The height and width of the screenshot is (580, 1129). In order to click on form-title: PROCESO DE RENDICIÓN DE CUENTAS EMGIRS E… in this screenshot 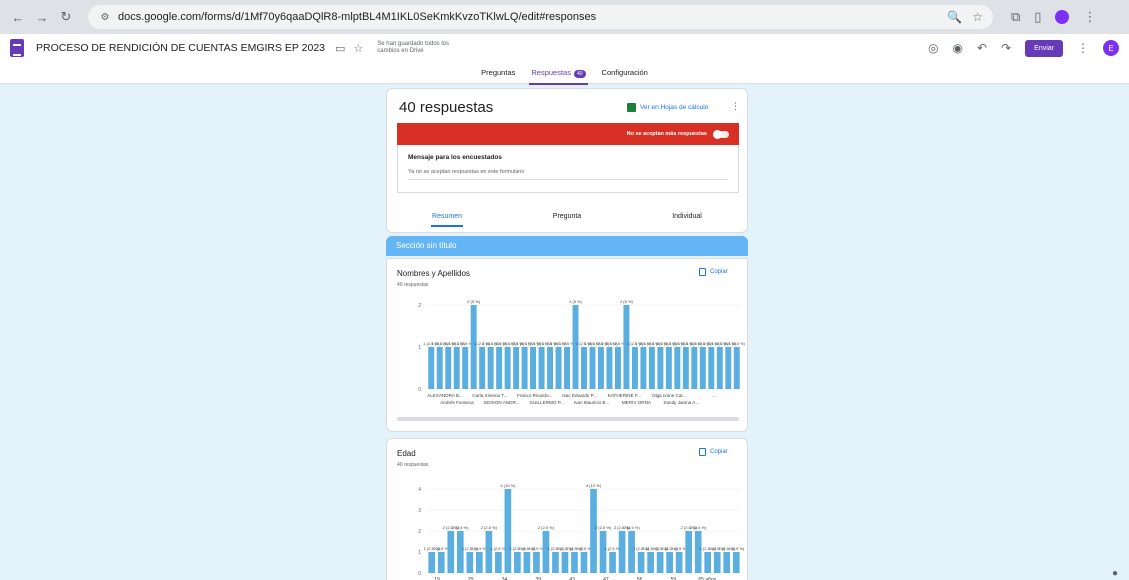, I will do `click(180, 48)`.